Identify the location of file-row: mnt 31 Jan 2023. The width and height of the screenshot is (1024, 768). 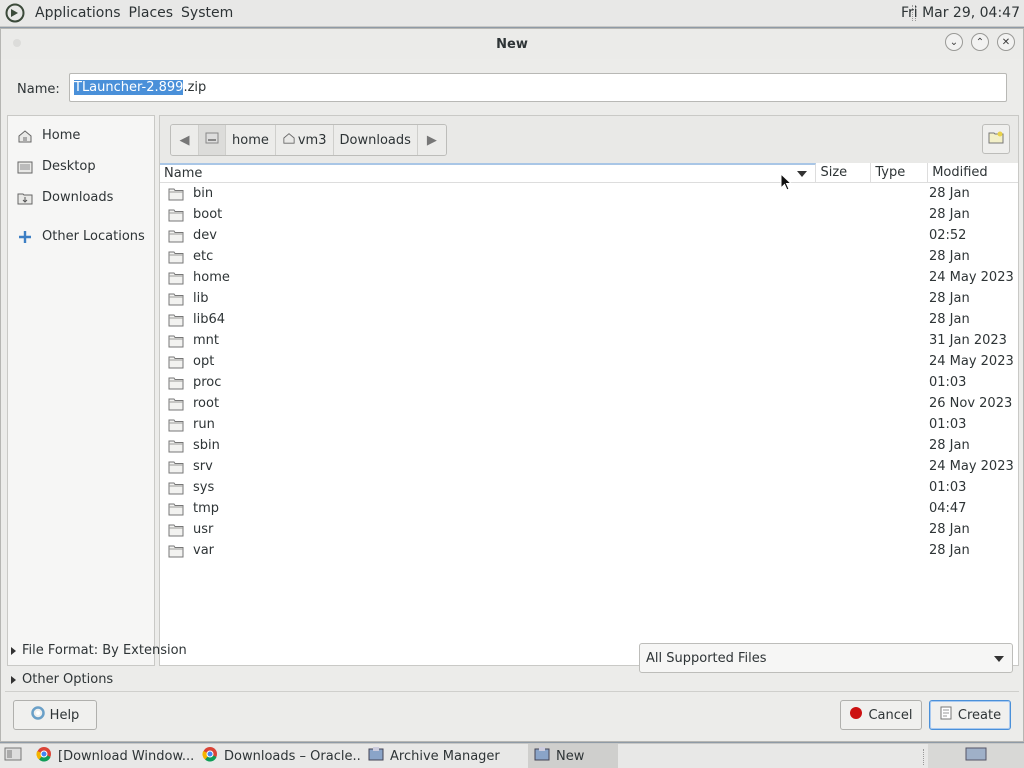
(589, 340).